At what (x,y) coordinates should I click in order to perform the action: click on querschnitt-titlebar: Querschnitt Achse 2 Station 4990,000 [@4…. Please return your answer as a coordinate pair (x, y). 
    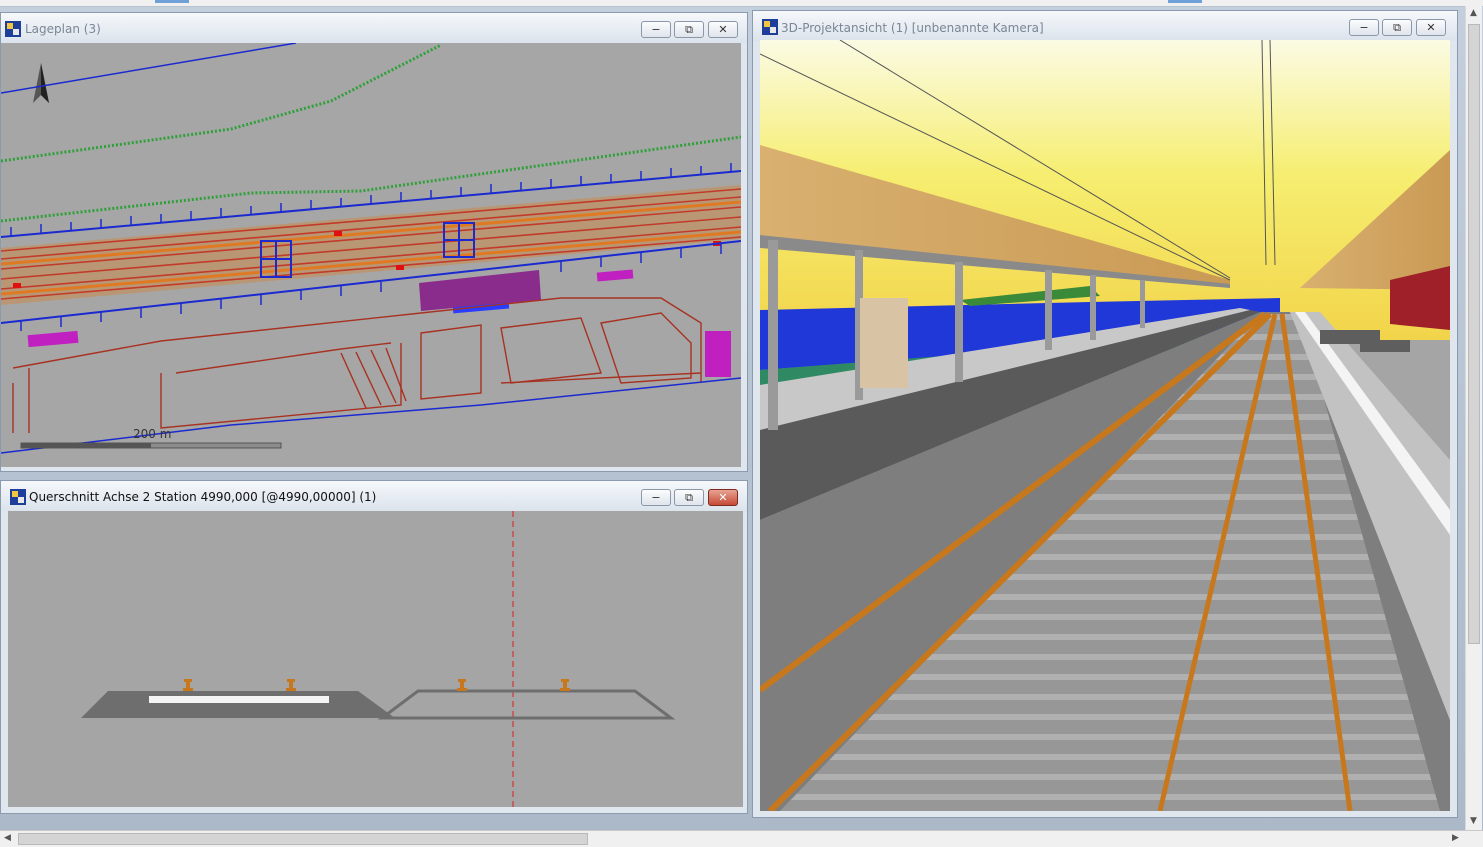
    Looking at the image, I should click on (374, 496).